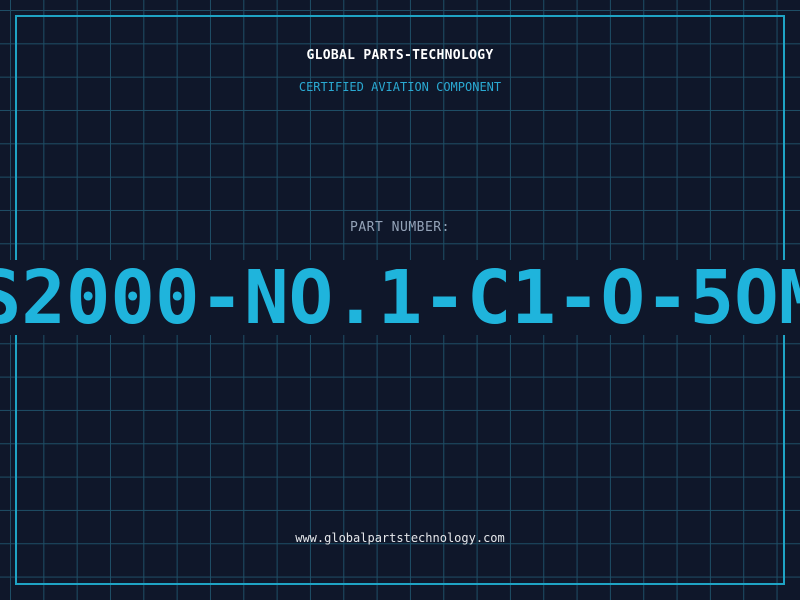 Image resolution: width=800 pixels, height=600 pixels. I want to click on part-number-band: S2000-NO.1-C1-O-5OM, so click(400, 297).